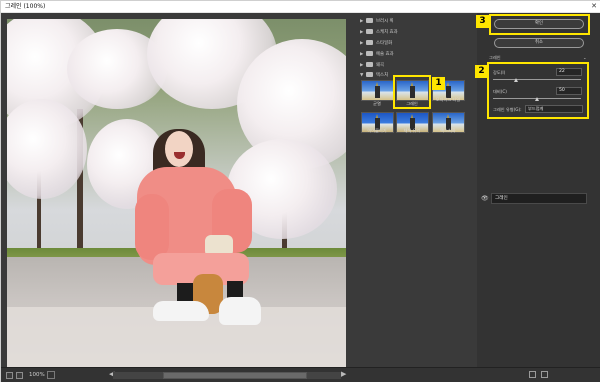 The height and width of the screenshot is (382, 600). What do you see at coordinates (481, 71) in the screenshot?
I see `annotation-badge-2: 2` at bounding box center [481, 71].